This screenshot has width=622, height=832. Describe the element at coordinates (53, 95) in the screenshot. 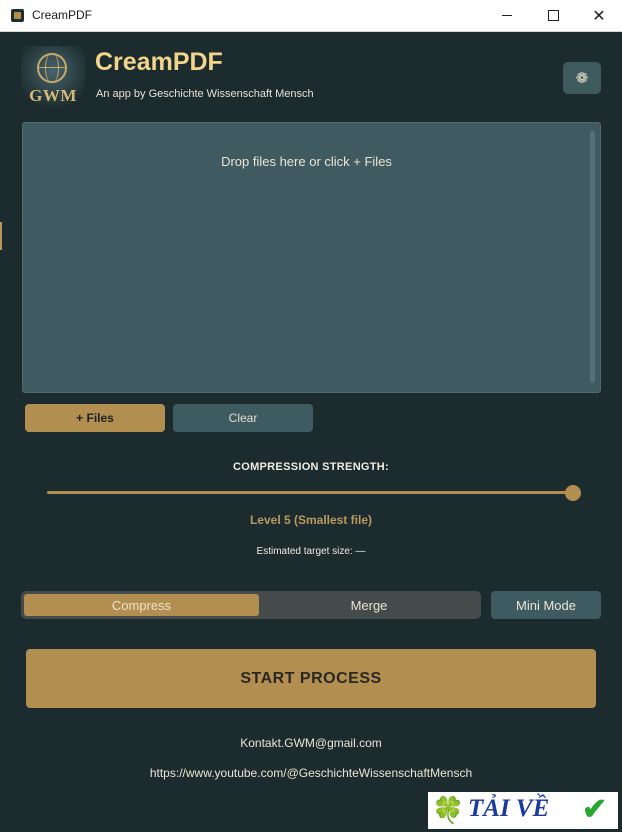

I see `logo-text: GWM` at that location.